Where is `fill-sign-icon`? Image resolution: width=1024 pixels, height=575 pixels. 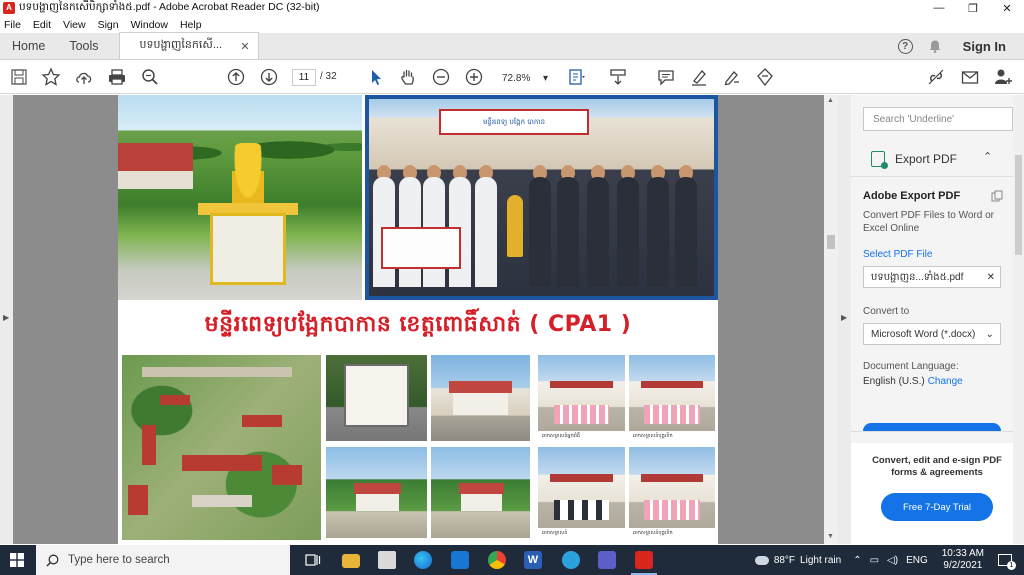
fill-sign-icon is located at coordinates (765, 77).